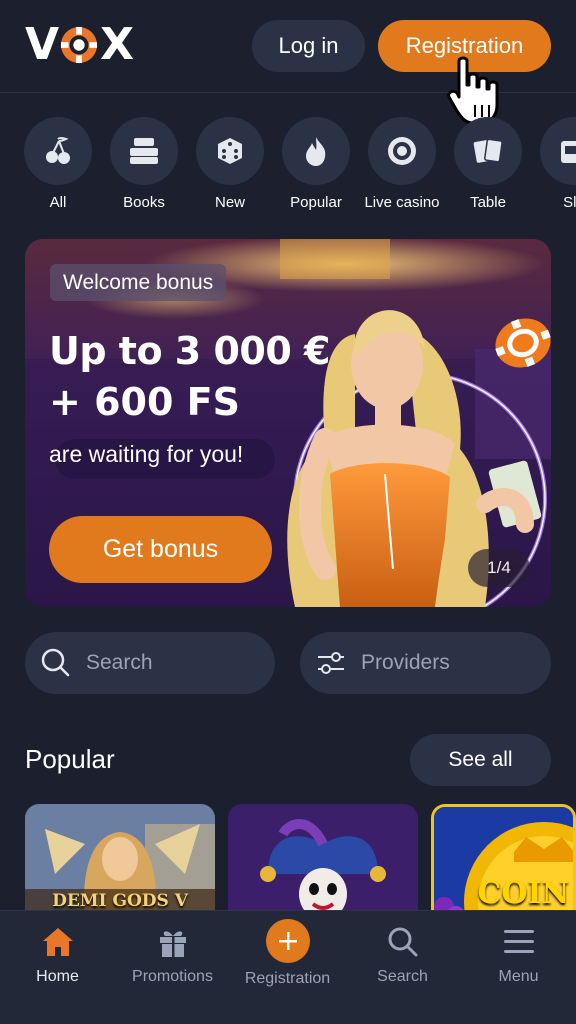 Image resolution: width=576 pixels, height=1024 pixels. I want to click on category-all: All, so click(58, 164).